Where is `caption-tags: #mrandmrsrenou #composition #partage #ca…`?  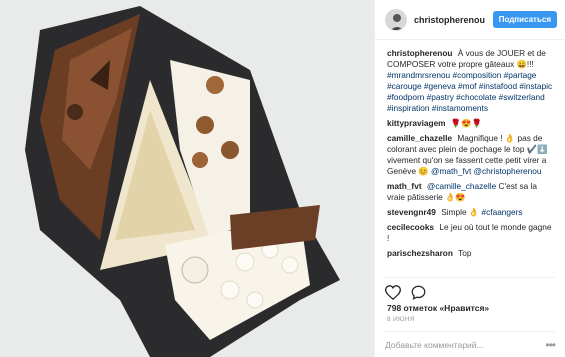
caption-tags: #mrandmrsrenou #composition #partage #ca… is located at coordinates (469, 91).